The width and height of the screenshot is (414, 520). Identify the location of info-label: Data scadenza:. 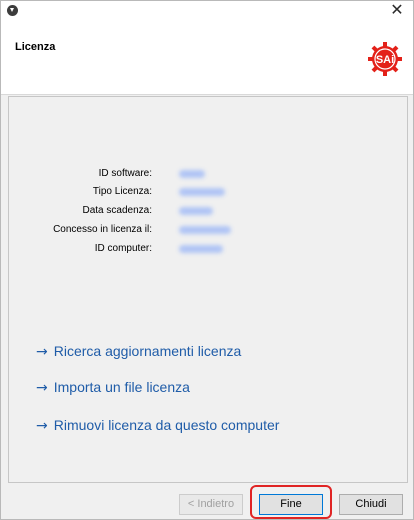
(117, 210).